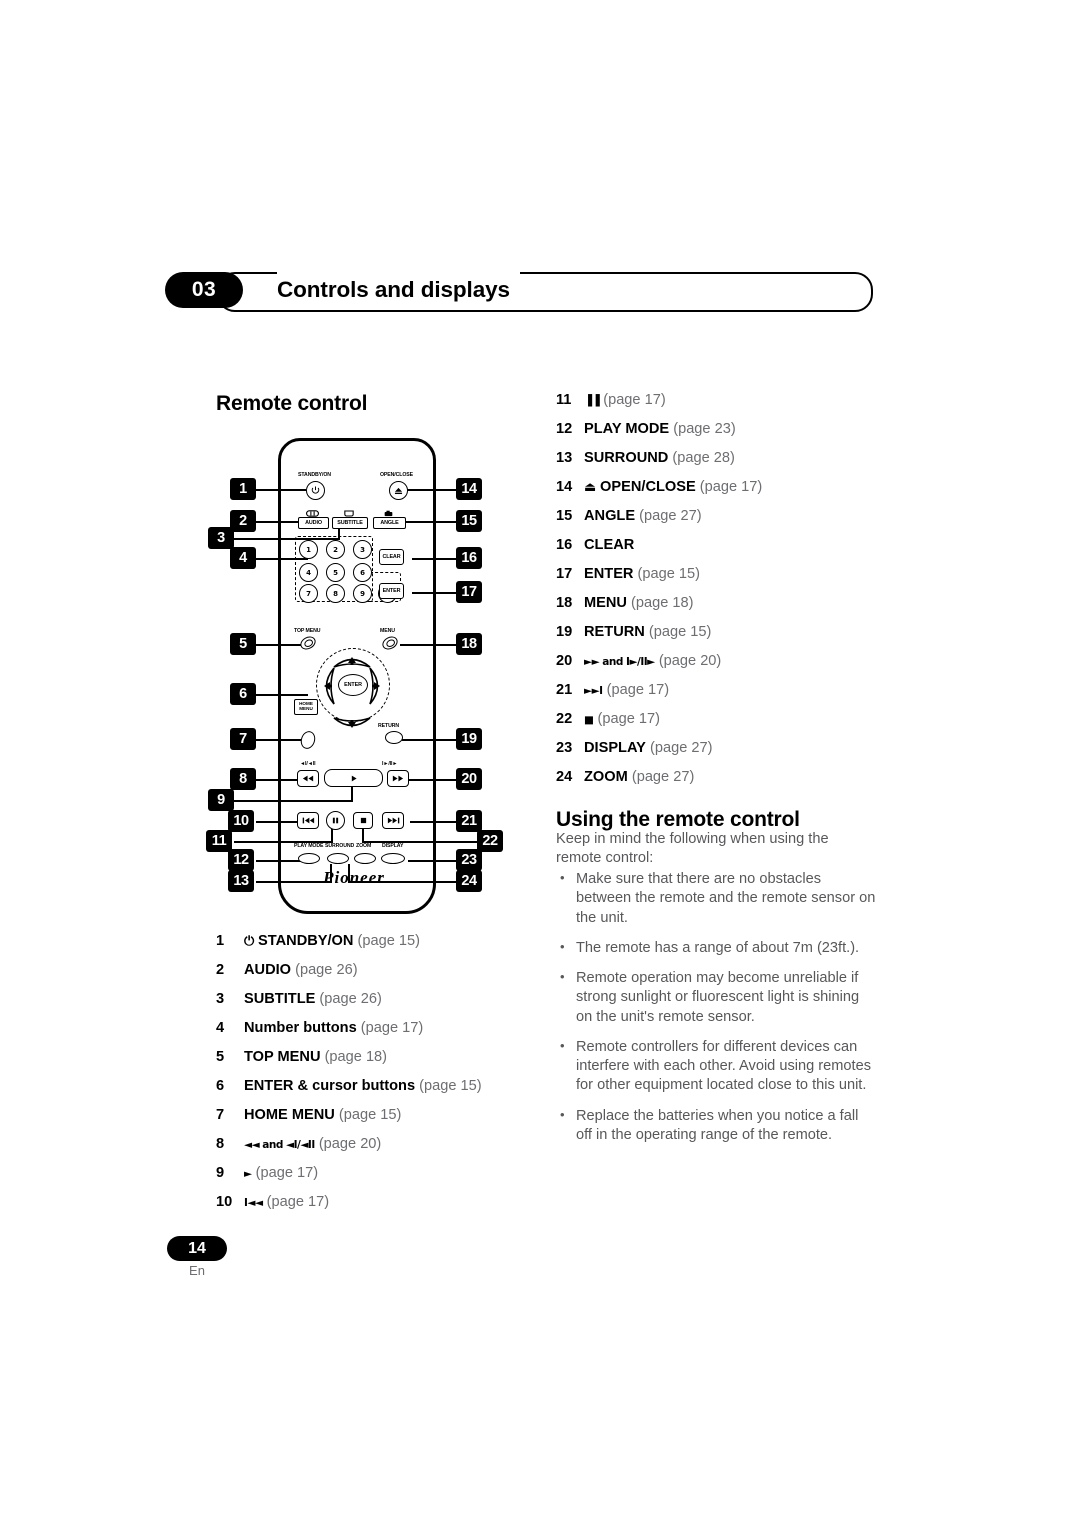 This screenshot has height=1528, width=1080. I want to click on numpad-5: 5, so click(335, 572).